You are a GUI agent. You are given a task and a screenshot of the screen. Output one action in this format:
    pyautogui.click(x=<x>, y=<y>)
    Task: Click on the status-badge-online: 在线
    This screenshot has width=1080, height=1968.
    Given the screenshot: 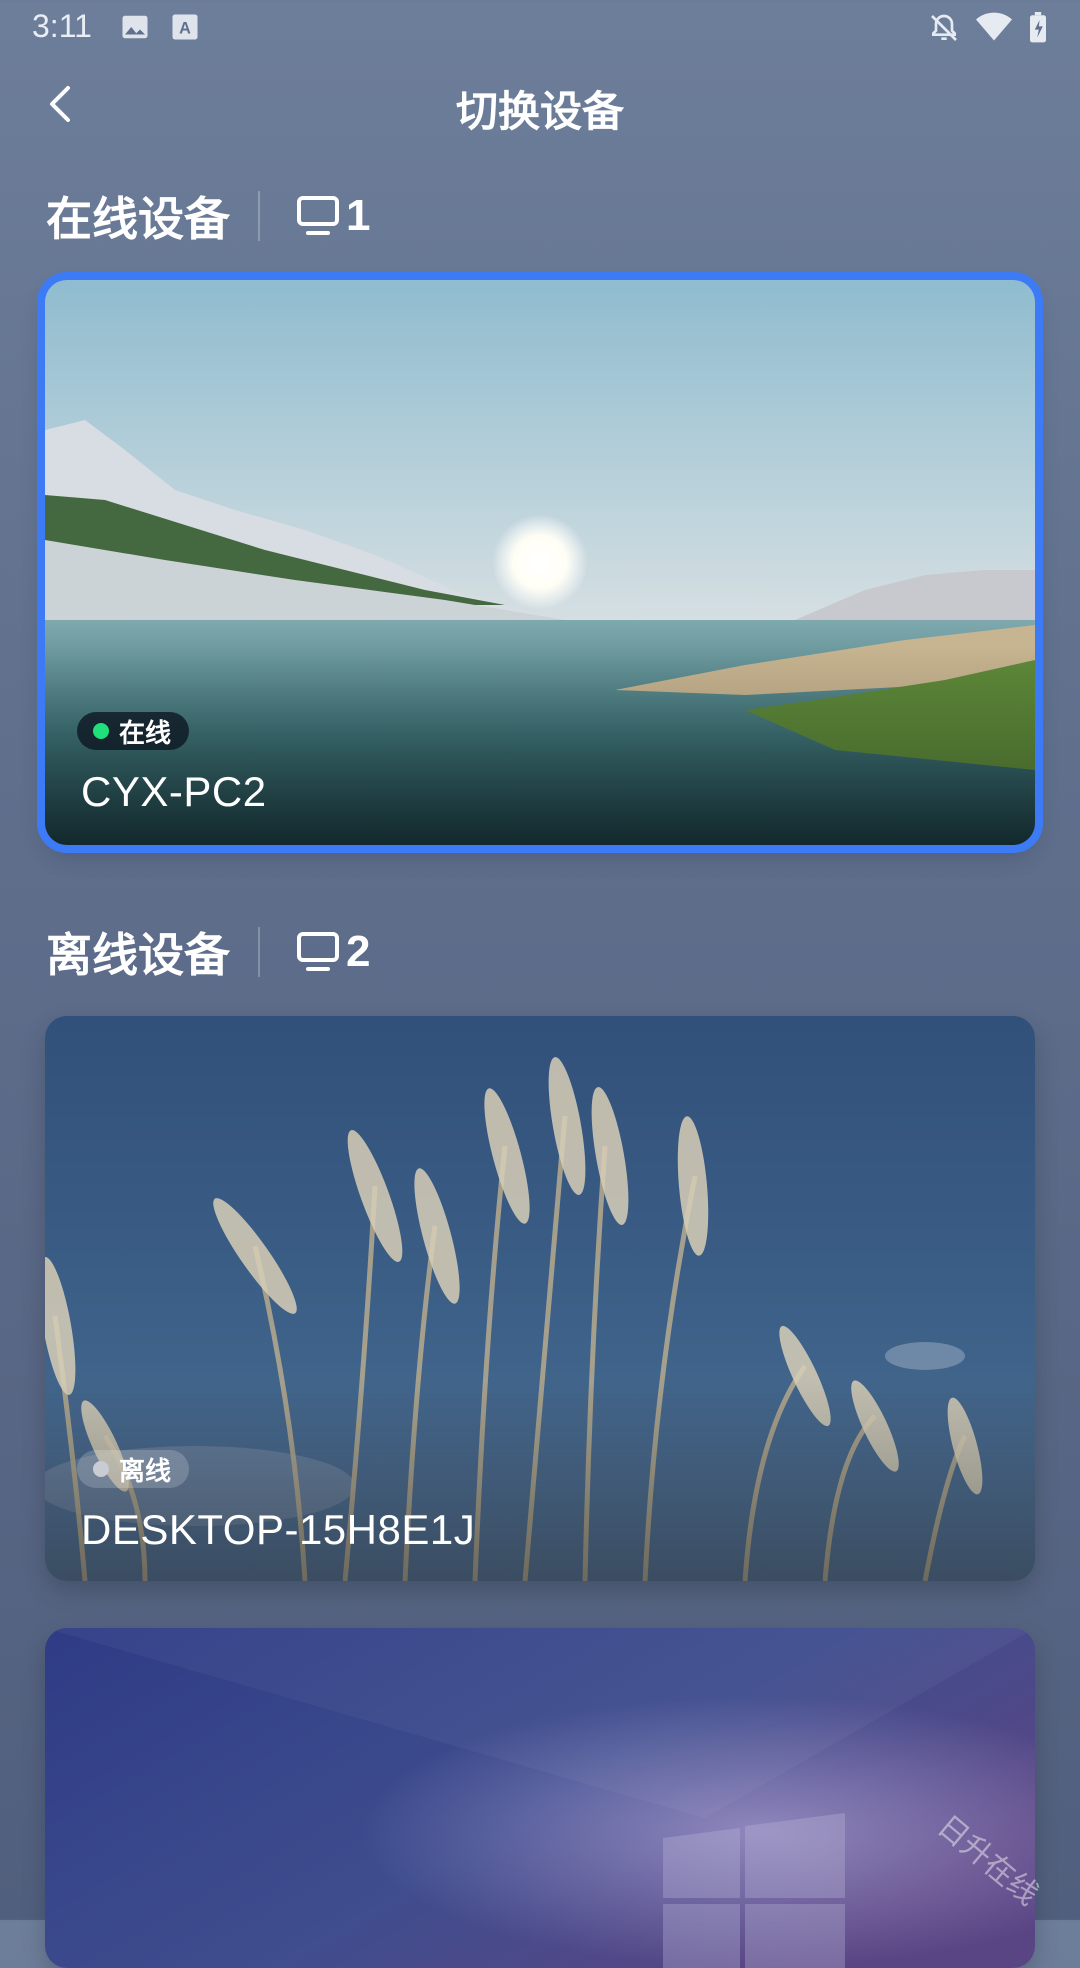 What is the action you would take?
    pyautogui.click(x=133, y=731)
    